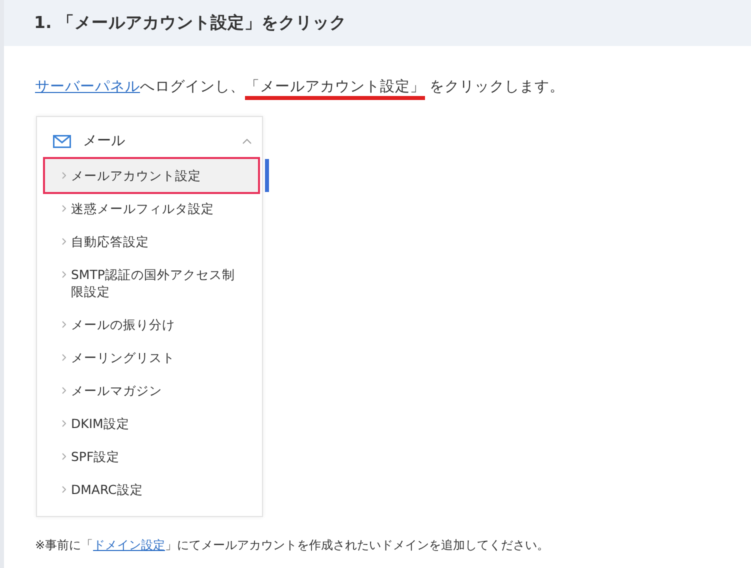 The image size is (751, 568). What do you see at coordinates (87, 87) in the screenshot?
I see `server-panel-link: サーバーパネル` at bounding box center [87, 87].